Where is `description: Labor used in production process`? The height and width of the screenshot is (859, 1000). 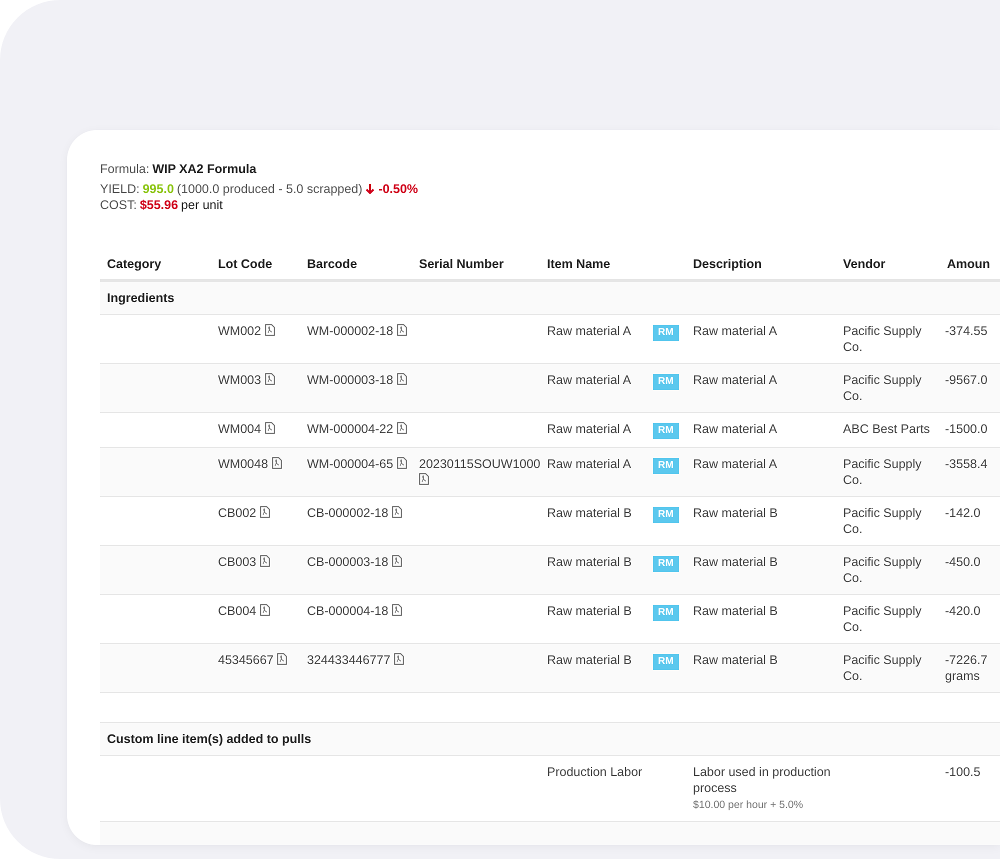
description: Labor used in production process is located at coordinates (762, 780).